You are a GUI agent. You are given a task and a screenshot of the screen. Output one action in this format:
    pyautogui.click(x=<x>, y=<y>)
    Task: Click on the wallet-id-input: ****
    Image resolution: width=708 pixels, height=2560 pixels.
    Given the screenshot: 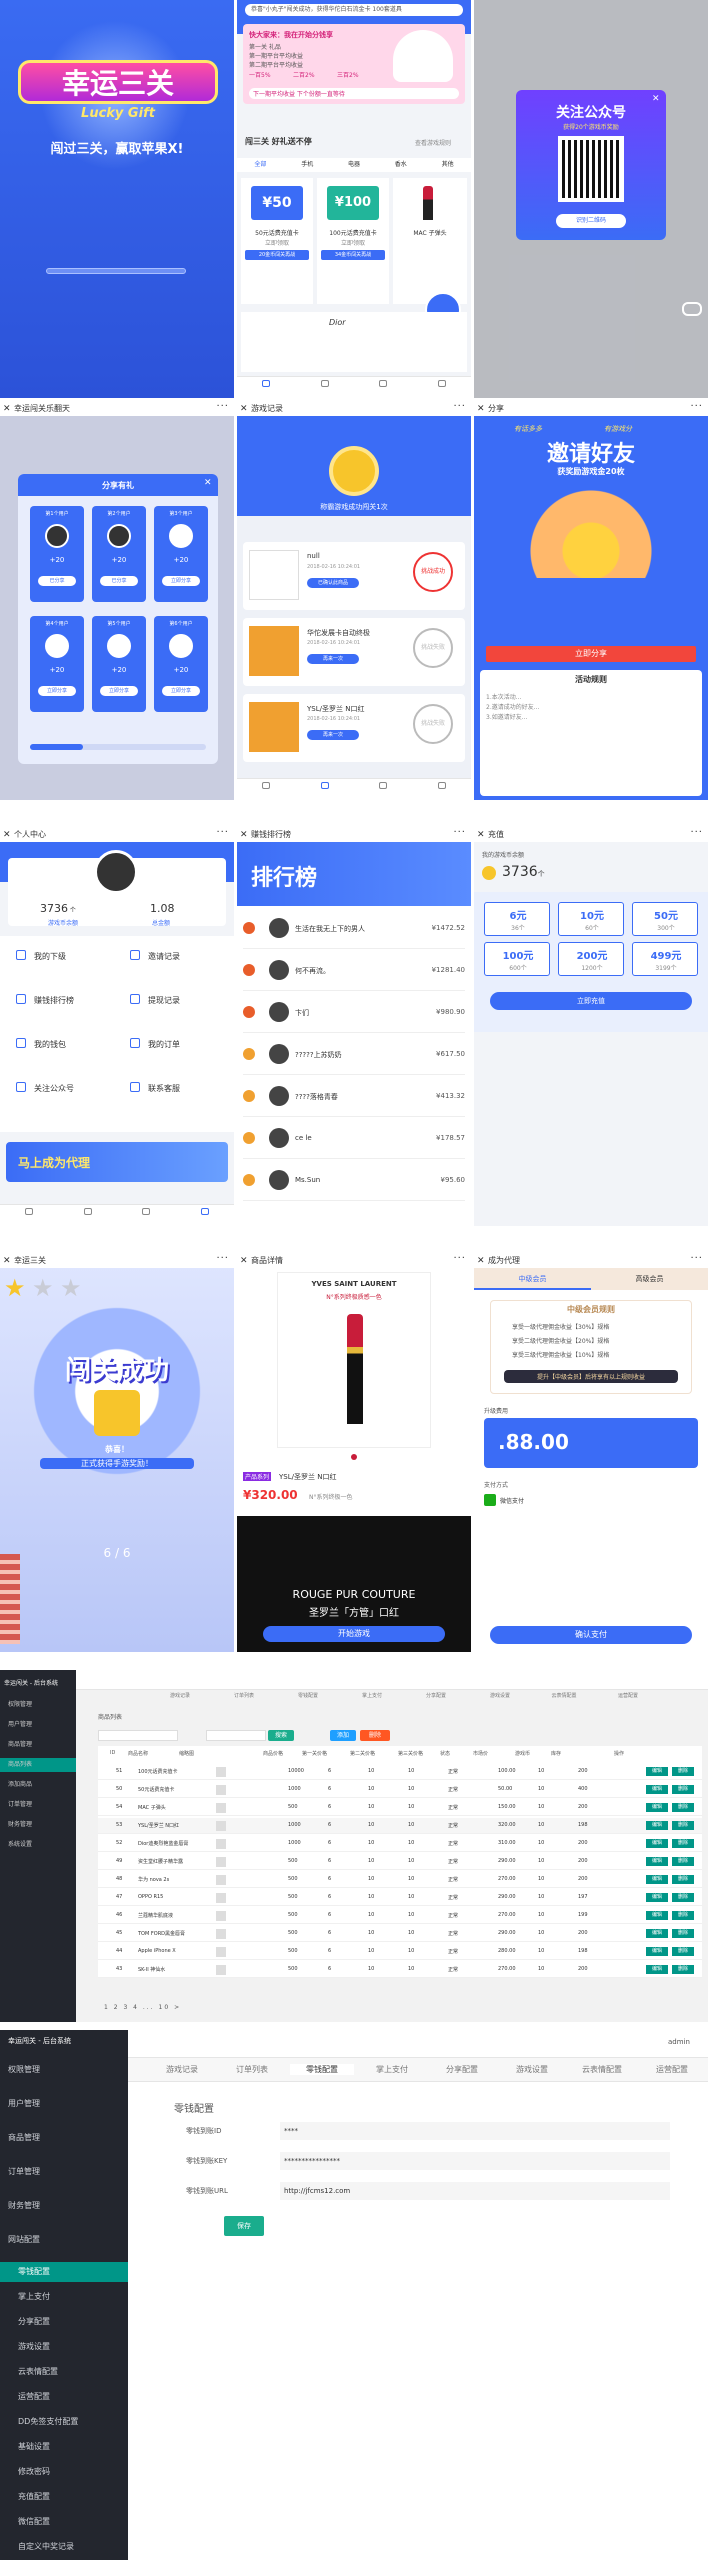 What is the action you would take?
    pyautogui.click(x=475, y=2131)
    